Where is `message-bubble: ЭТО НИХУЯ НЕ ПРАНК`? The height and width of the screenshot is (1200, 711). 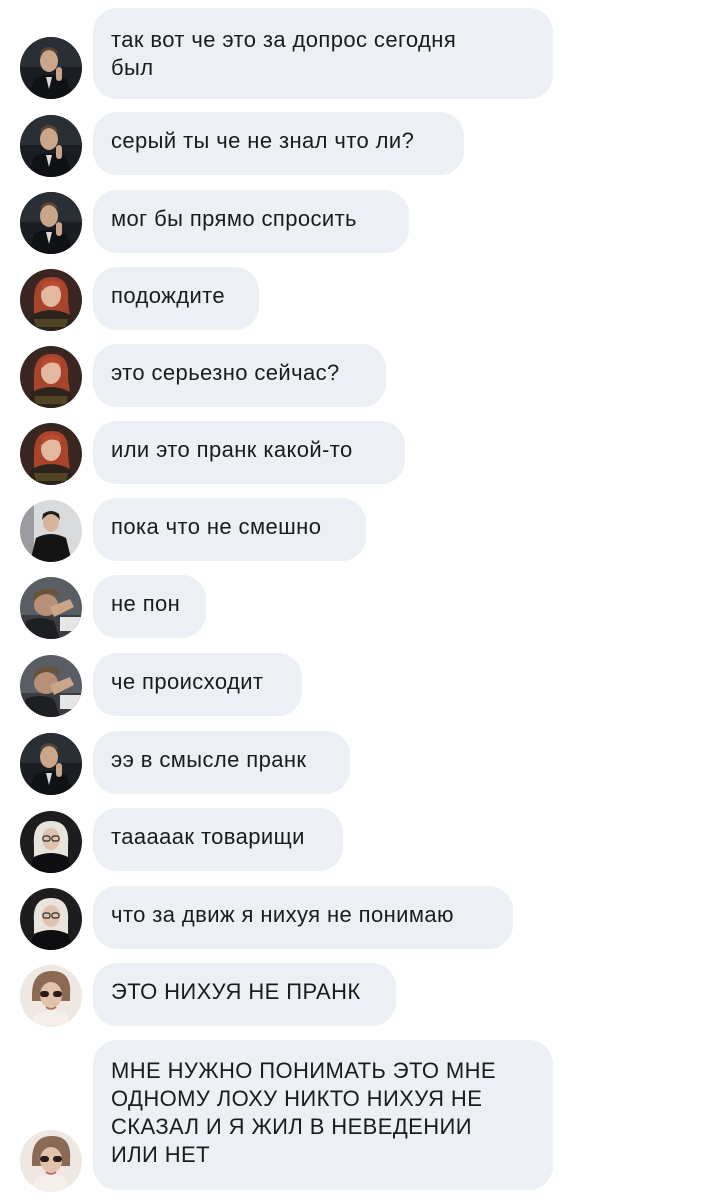 message-bubble: ЭТО НИХУЯ НЕ ПРАНК is located at coordinates (244, 994).